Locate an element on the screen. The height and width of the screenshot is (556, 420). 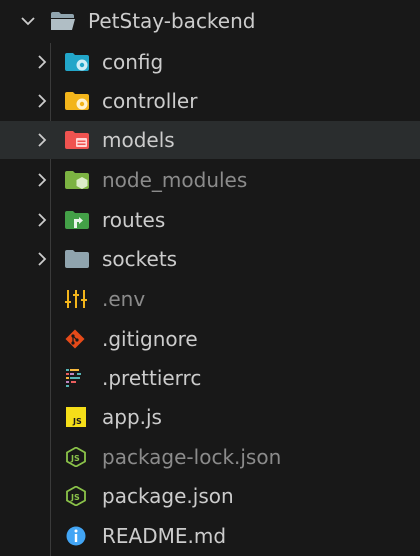
tree-item-label: .prettierrc is located at coordinates (152, 378).